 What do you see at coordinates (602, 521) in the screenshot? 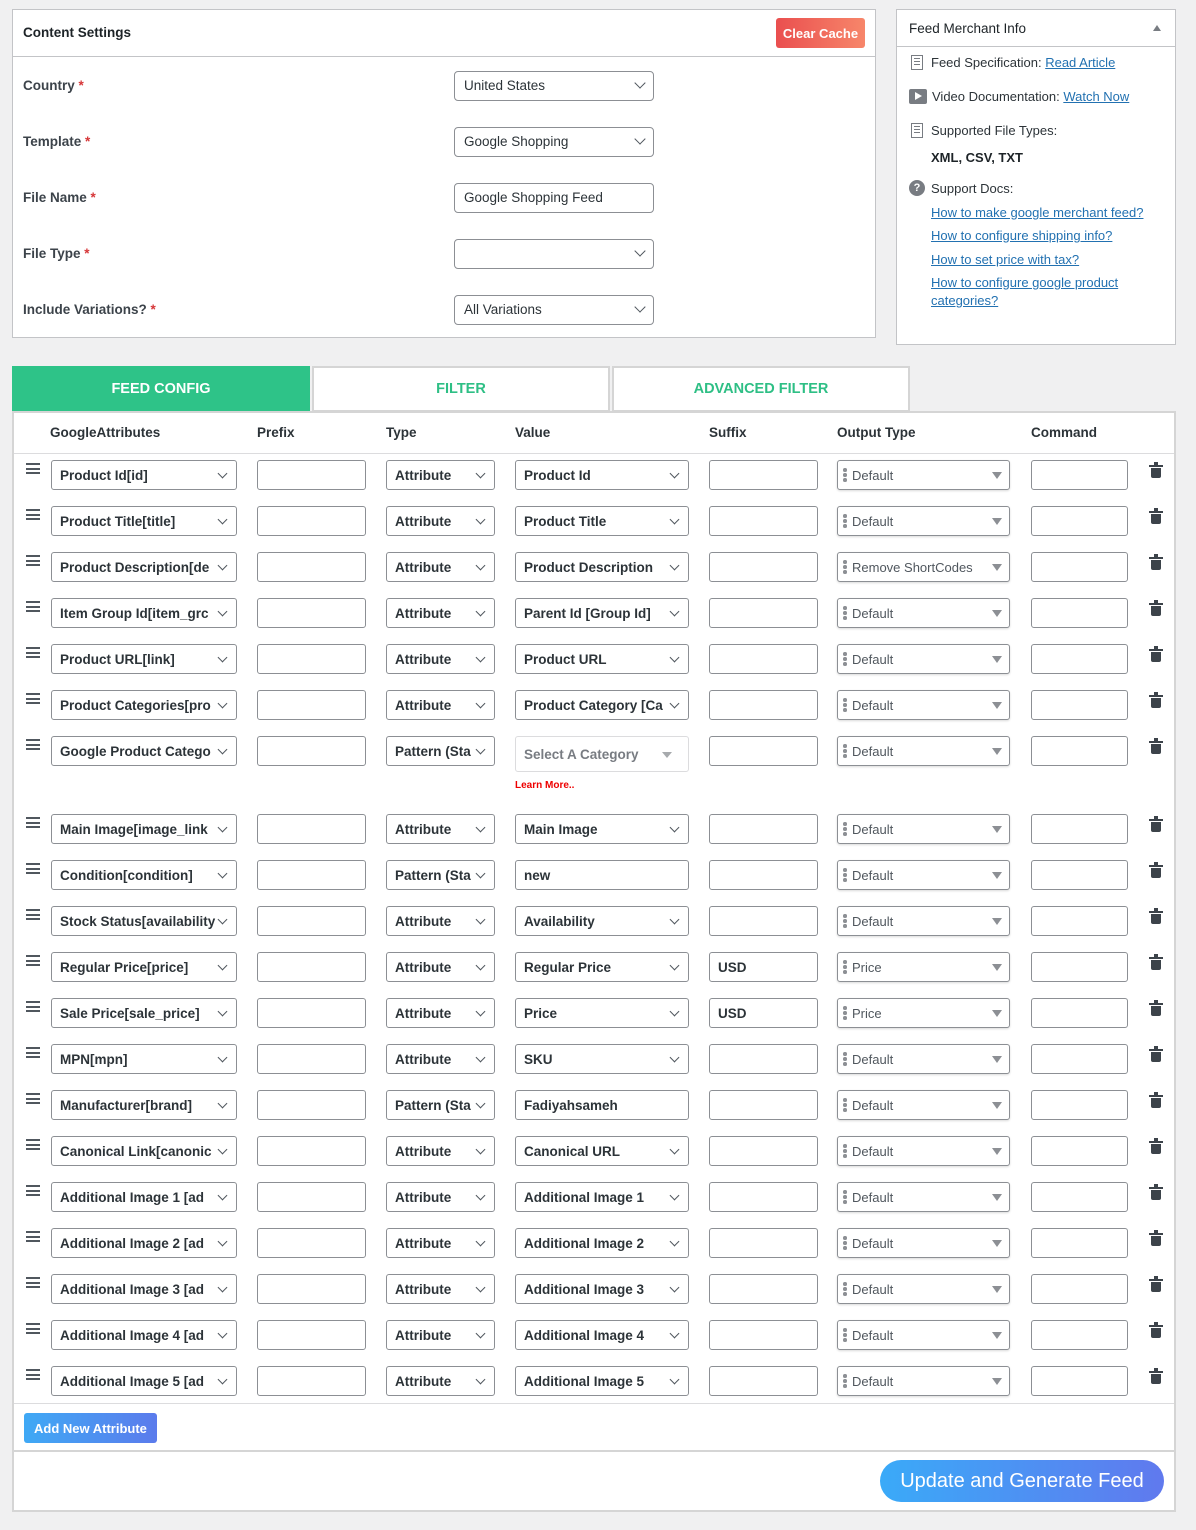
I see `value-select: Product Title` at bounding box center [602, 521].